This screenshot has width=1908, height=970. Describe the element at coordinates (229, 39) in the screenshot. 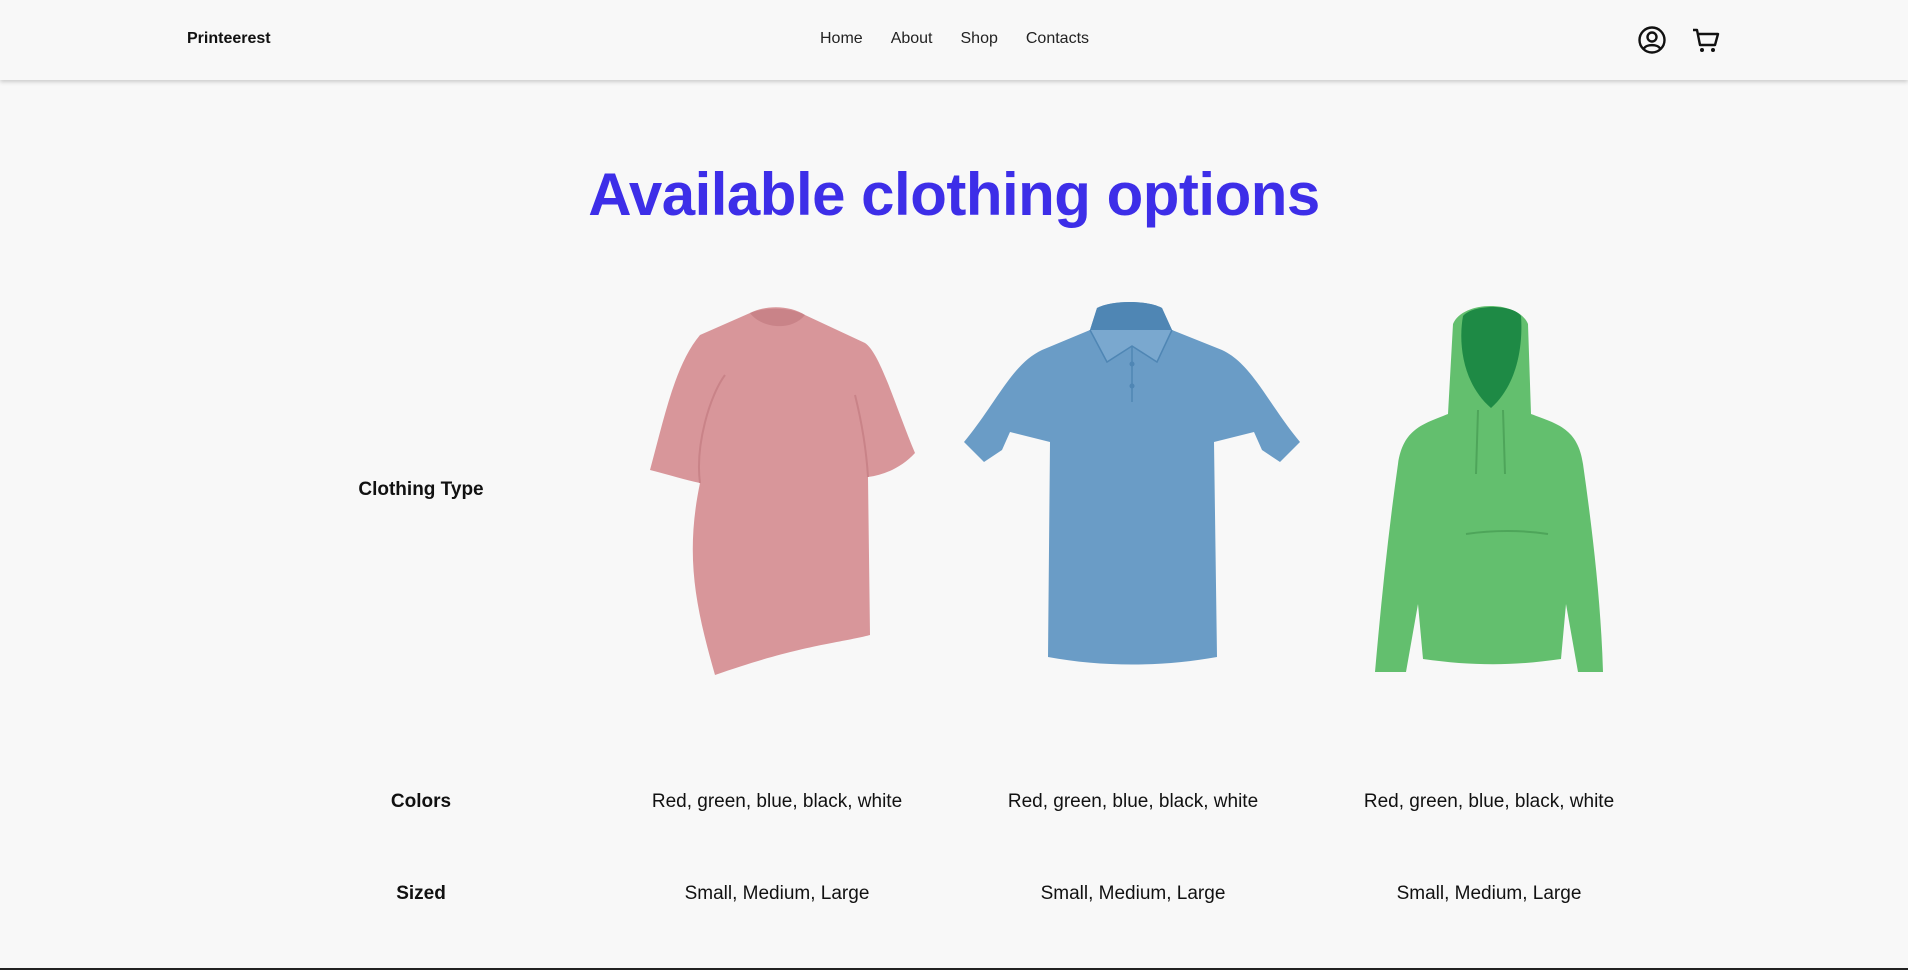

I see `brand-logo: Printeerest` at that location.